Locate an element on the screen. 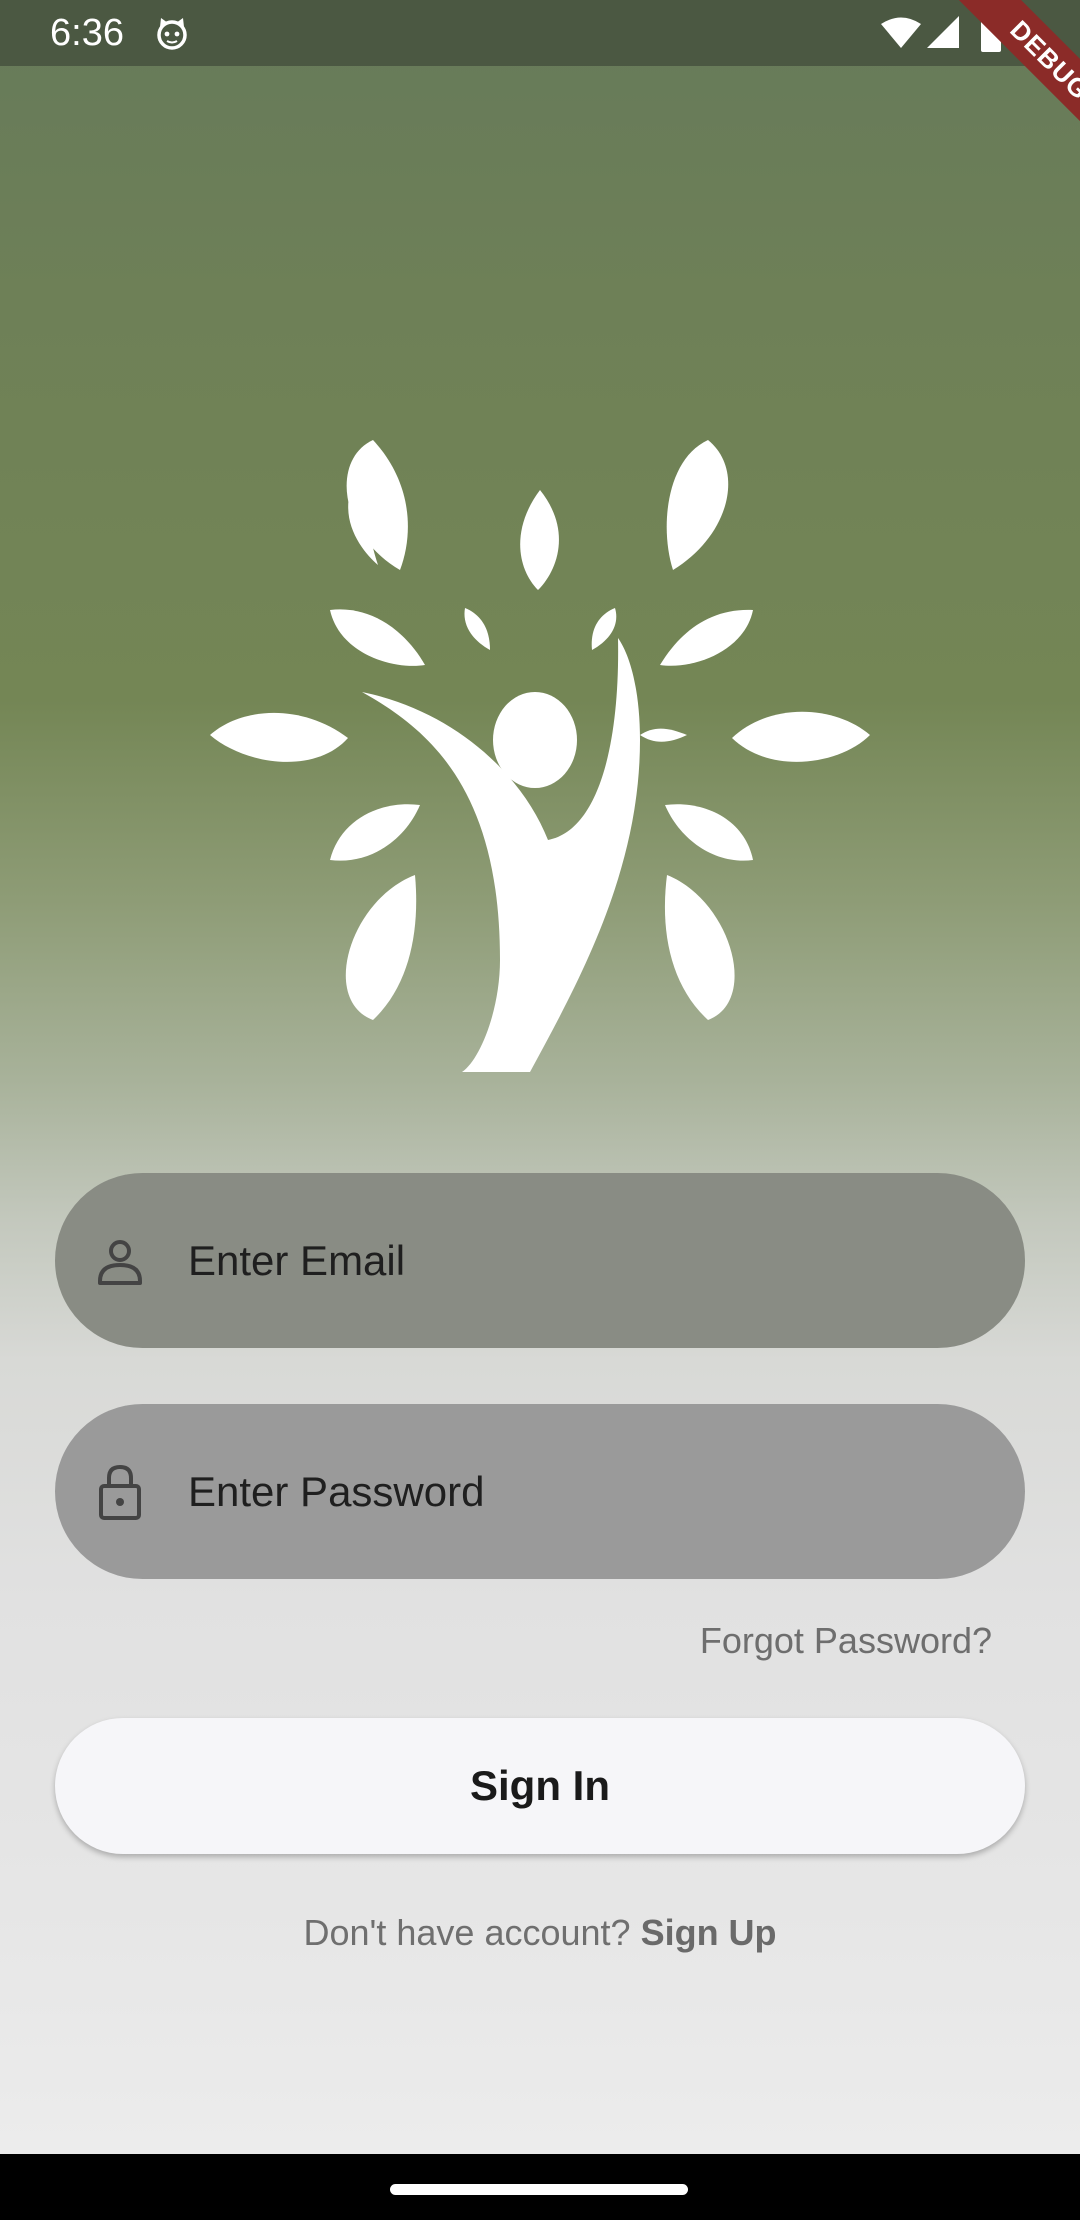 This screenshot has height=2220, width=1080. email-input is located at coordinates (588, 1260).